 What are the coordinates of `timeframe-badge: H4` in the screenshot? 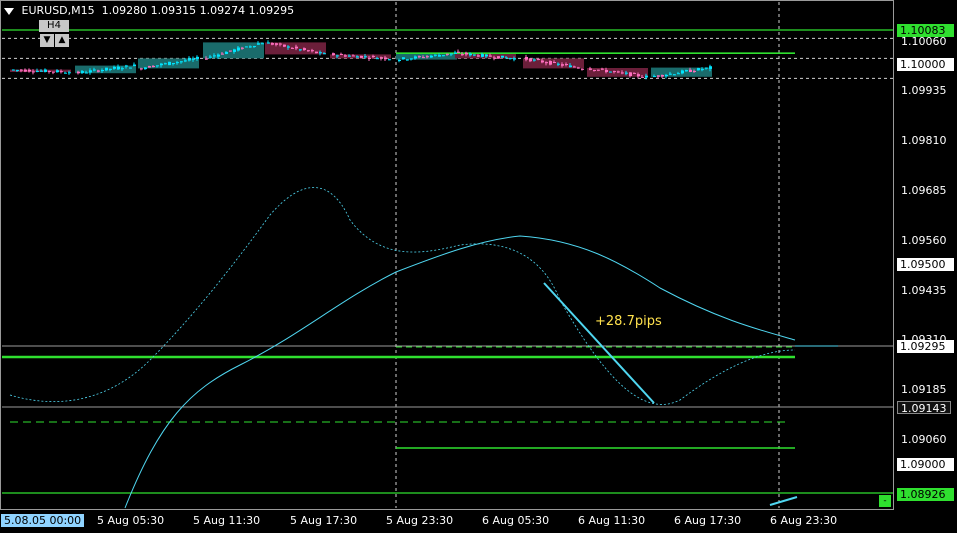 It's located at (54, 26).